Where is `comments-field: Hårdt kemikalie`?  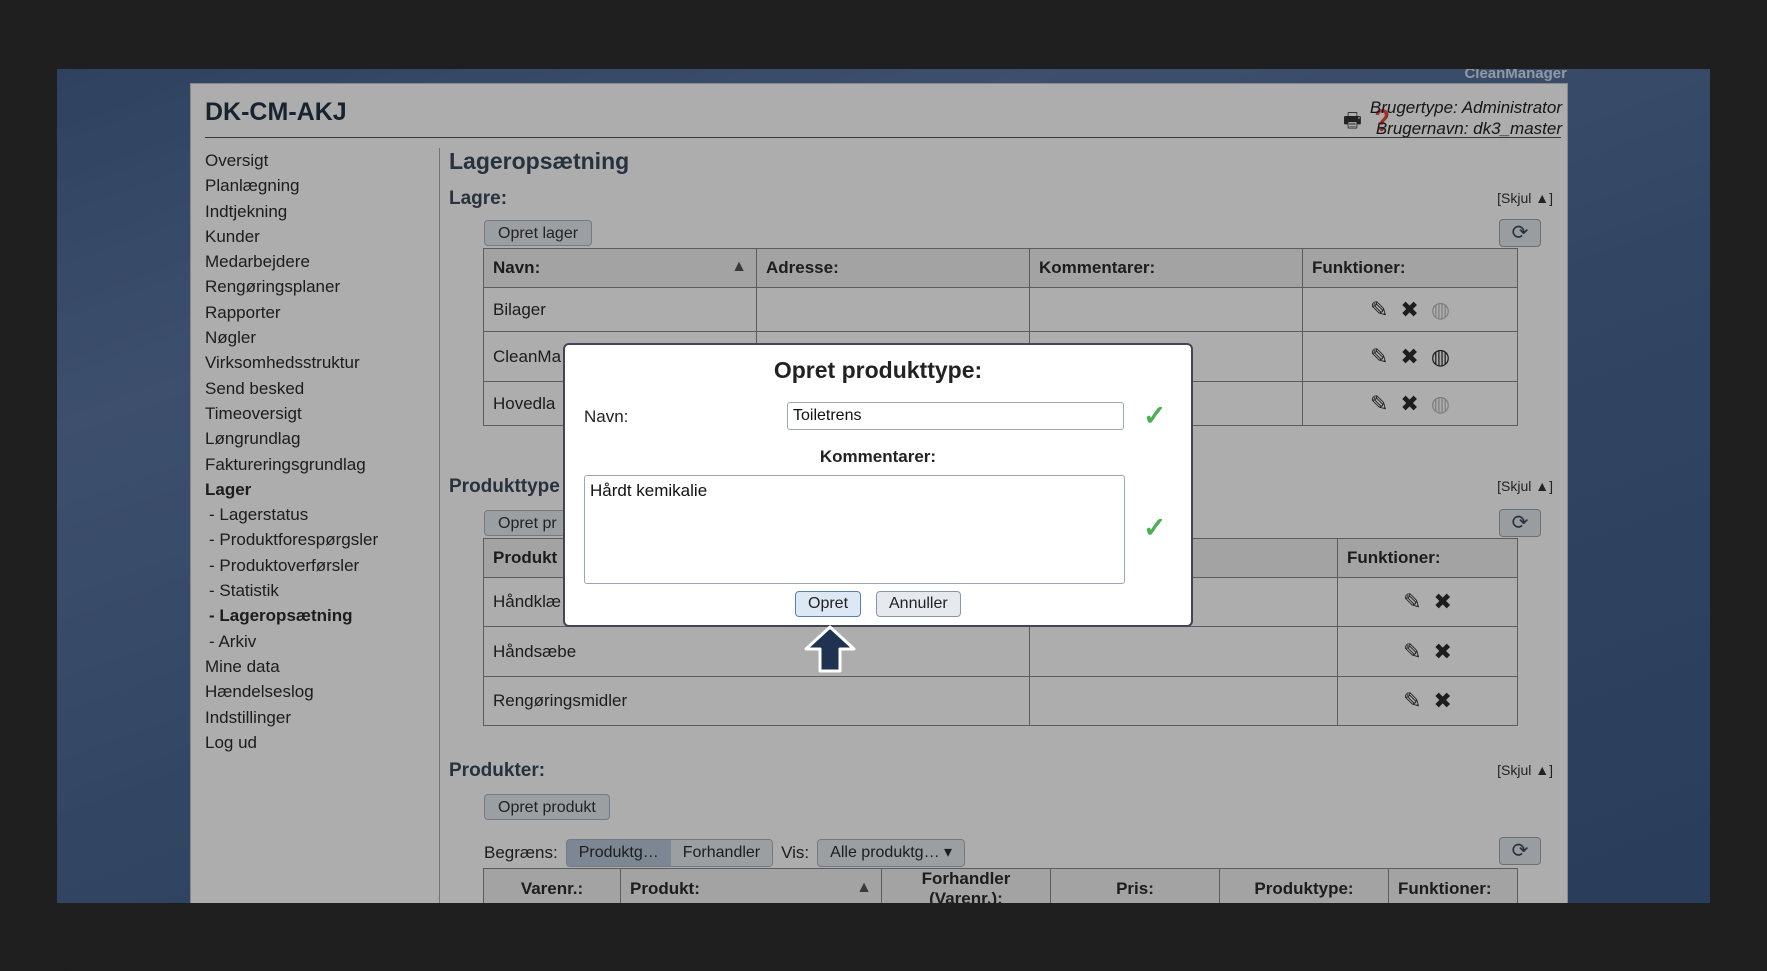 comments-field: Hårdt kemikalie is located at coordinates (854, 529).